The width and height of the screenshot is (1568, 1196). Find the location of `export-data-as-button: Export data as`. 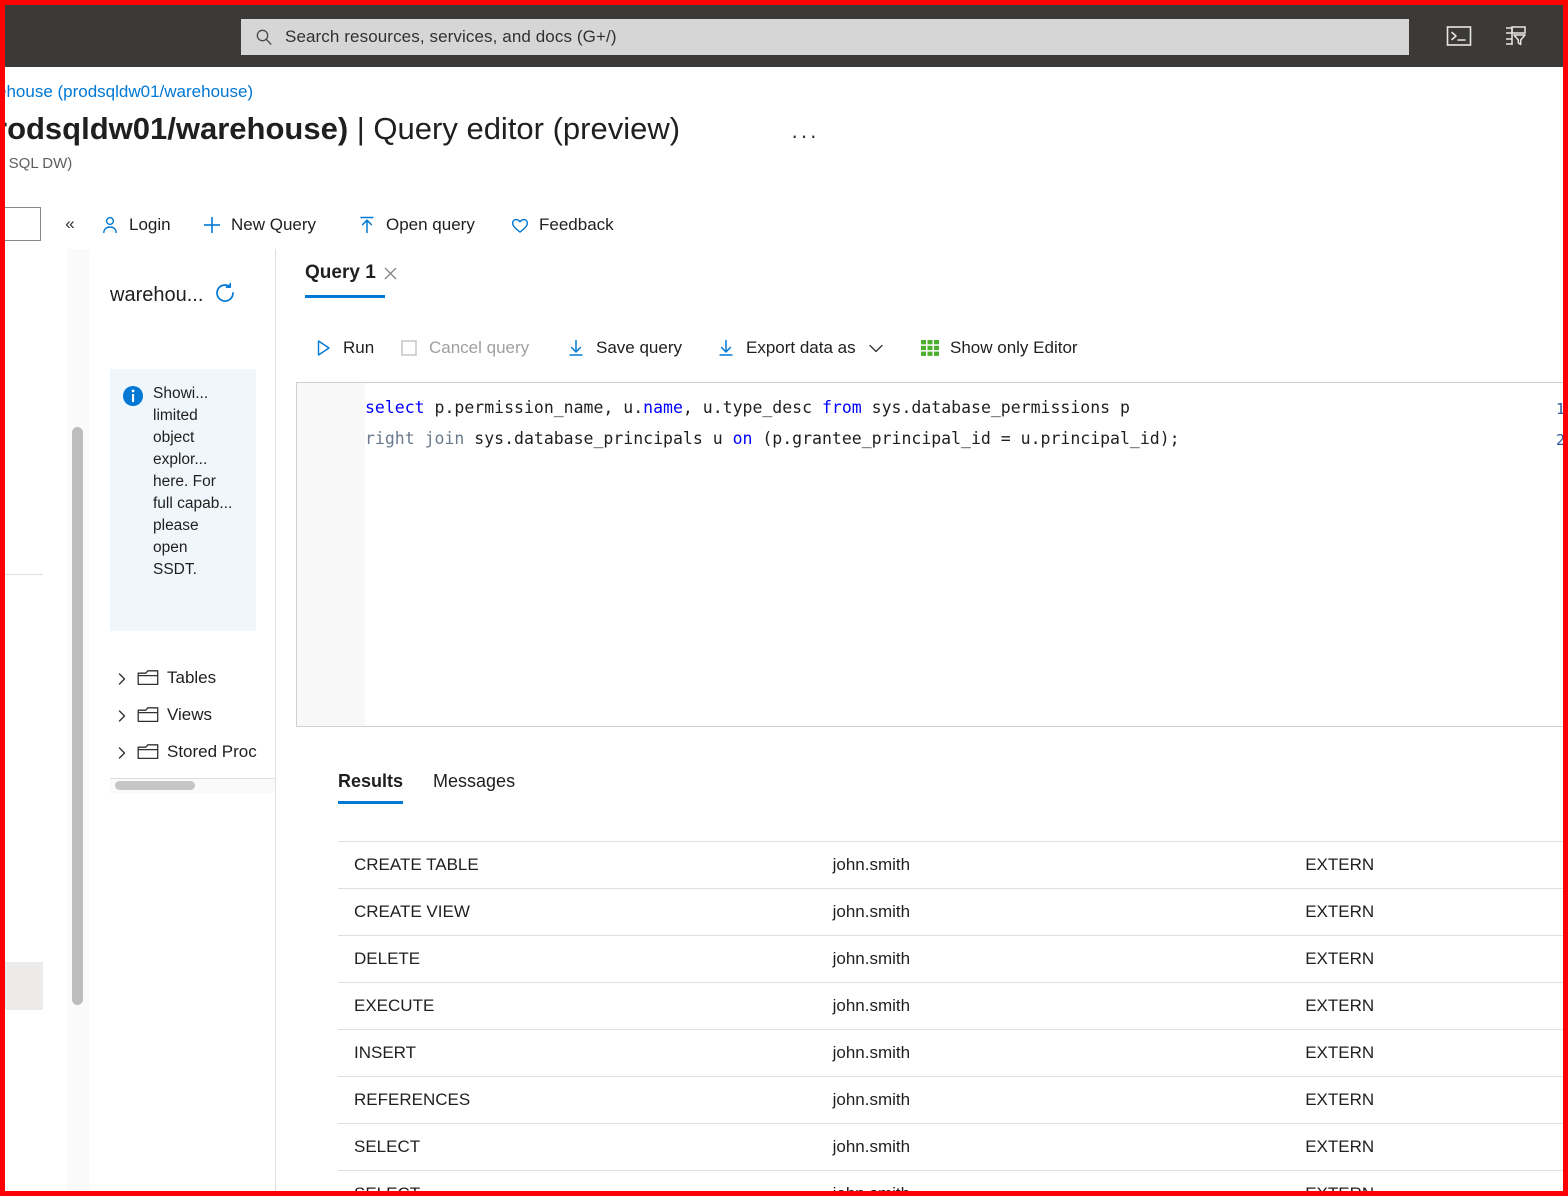

export-data-as-button: Export data as is located at coordinates (801, 348).